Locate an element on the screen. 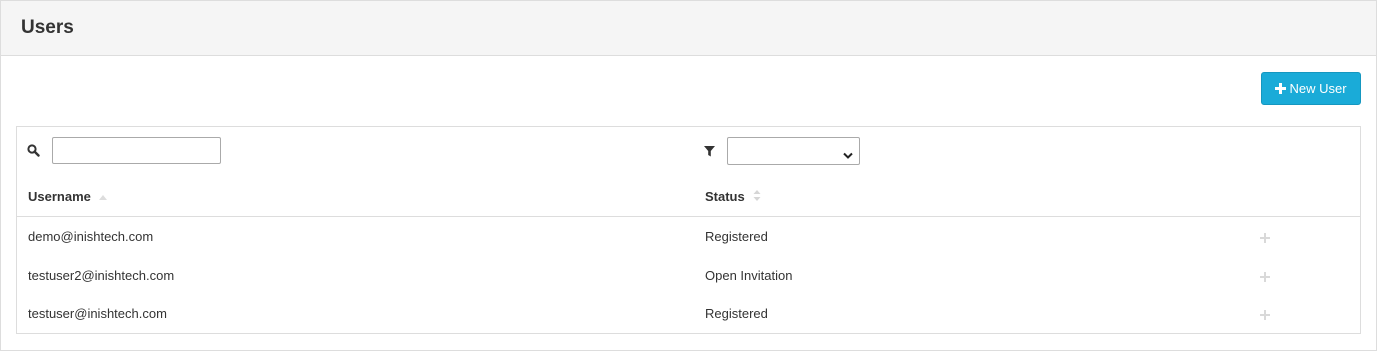 Image resolution: width=1377 pixels, height=351 pixels. page-title: Users is located at coordinates (47, 27).